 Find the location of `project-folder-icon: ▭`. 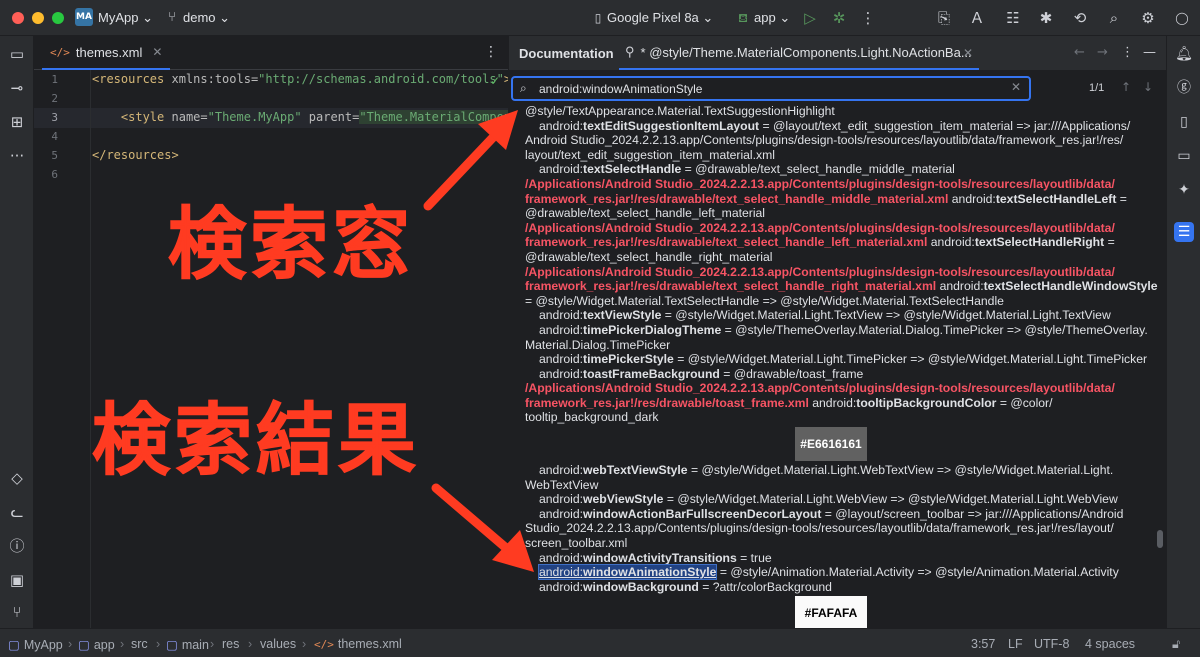

project-folder-icon: ▭ is located at coordinates (17, 54).